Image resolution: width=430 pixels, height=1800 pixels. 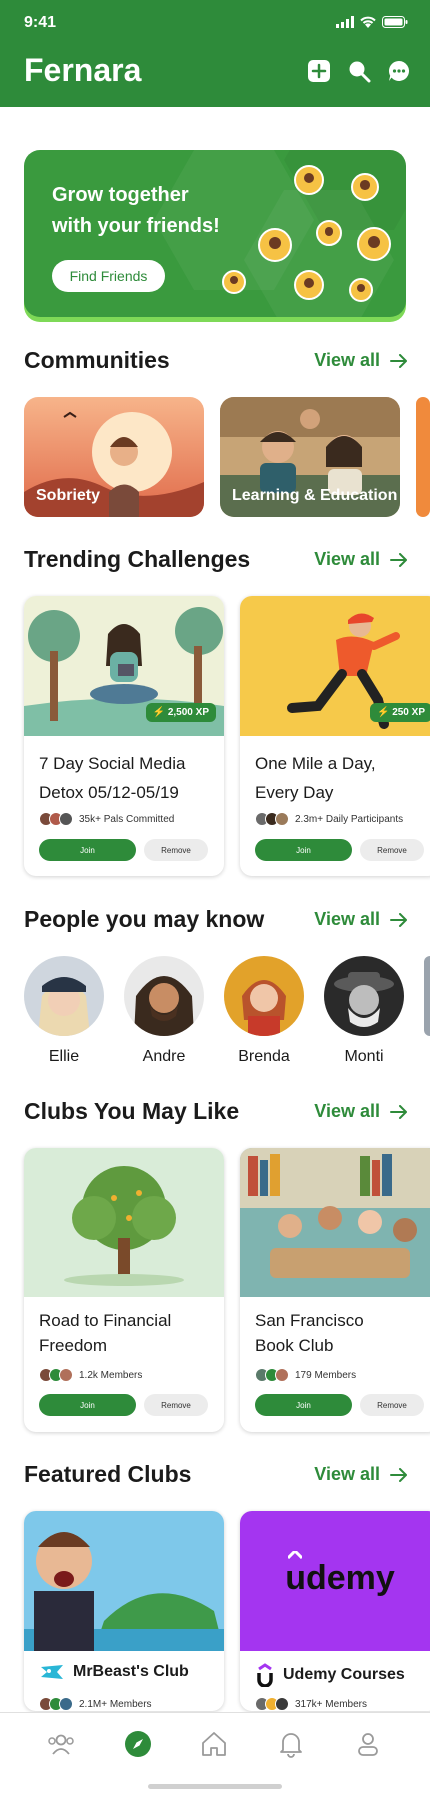 What do you see at coordinates (188, 712) in the screenshot?
I see `xp-value: 2,500 XP` at bounding box center [188, 712].